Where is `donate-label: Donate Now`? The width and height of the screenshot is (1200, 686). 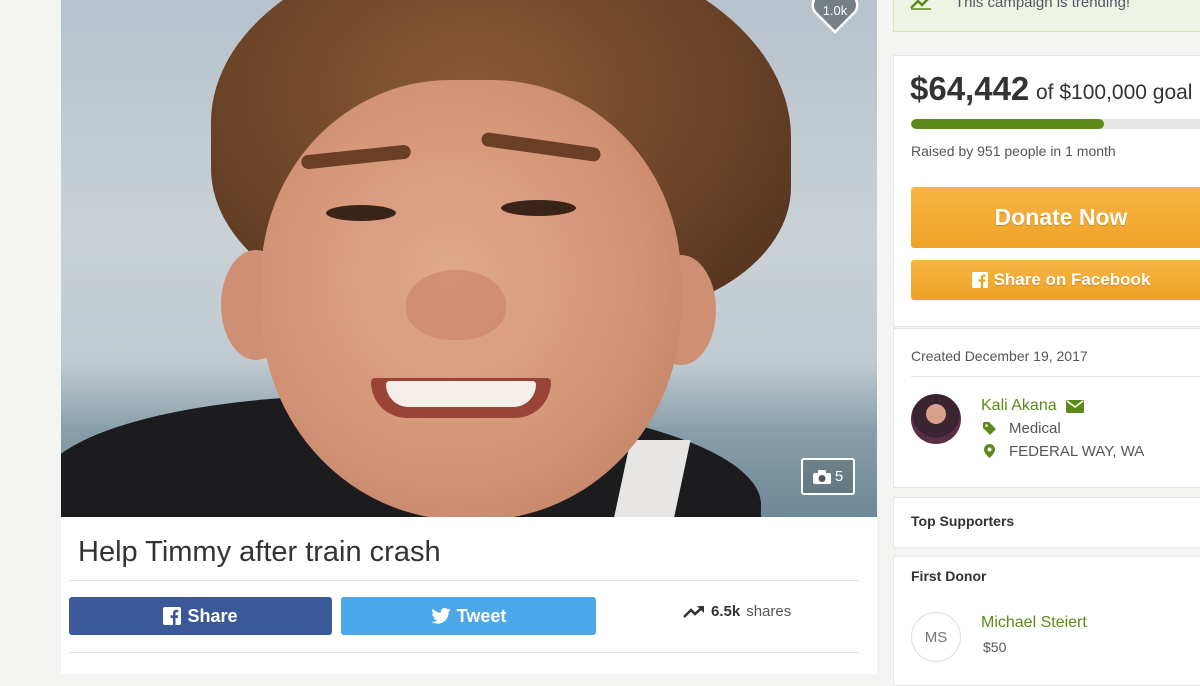
donate-label: Donate Now is located at coordinates (1061, 217).